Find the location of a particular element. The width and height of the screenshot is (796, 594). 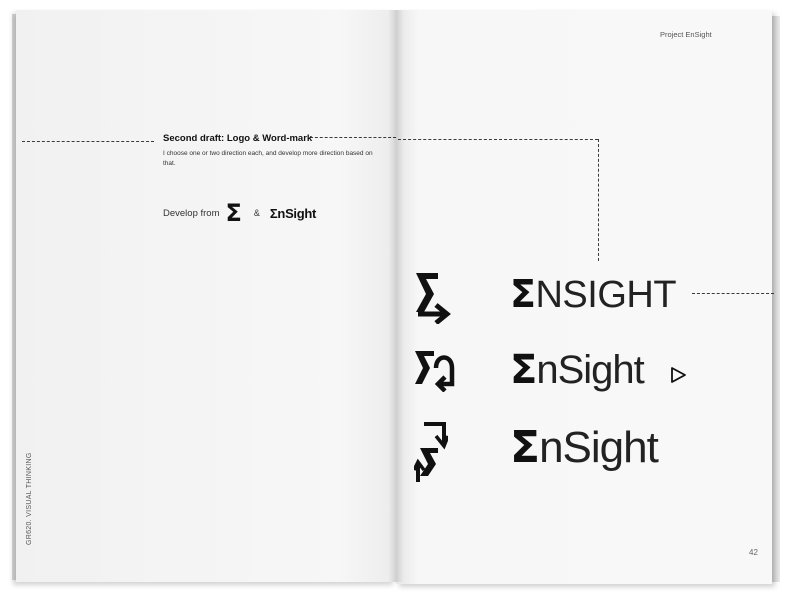

section-heading: Second draft: Logo & Word-mark is located at coordinates (238, 138).